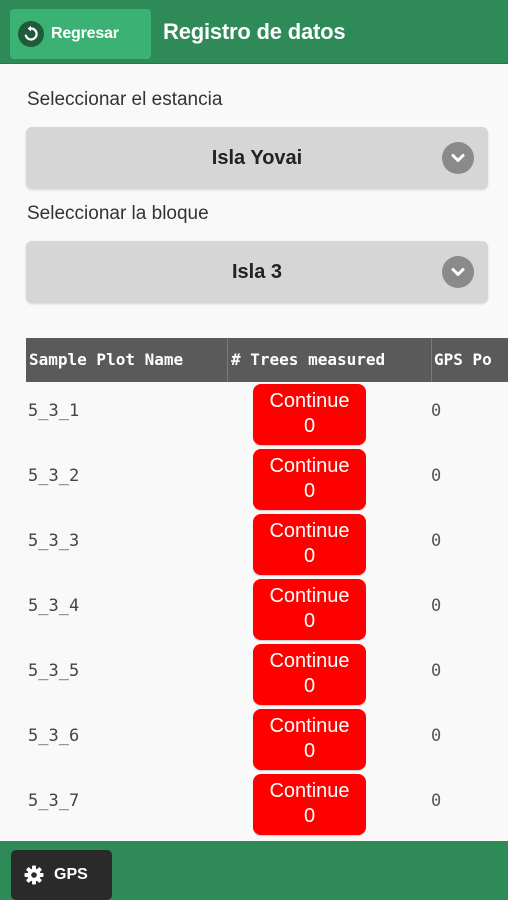 The width and height of the screenshot is (508, 900). What do you see at coordinates (54, 411) in the screenshot?
I see `plot-name-cell: 5_3_1` at bounding box center [54, 411].